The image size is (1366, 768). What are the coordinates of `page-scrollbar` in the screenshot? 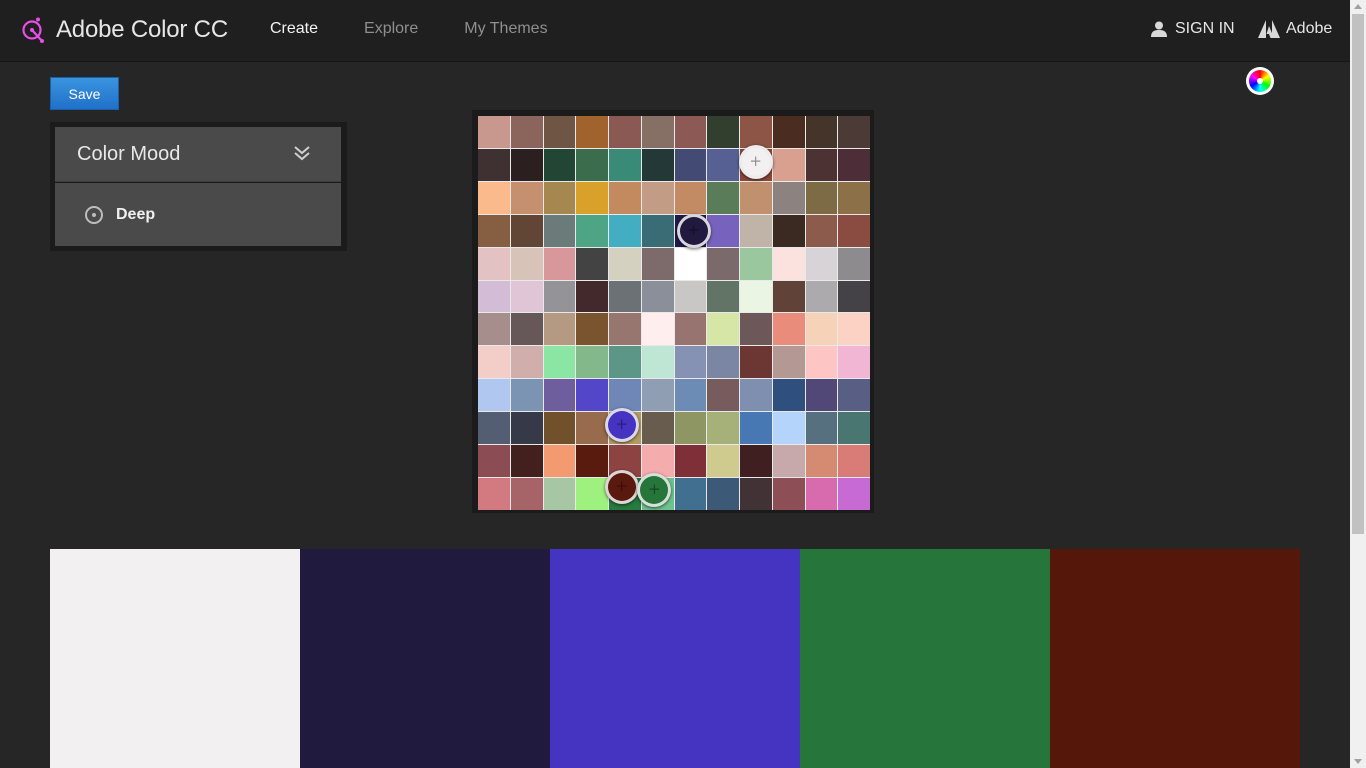 It's located at (1358, 384).